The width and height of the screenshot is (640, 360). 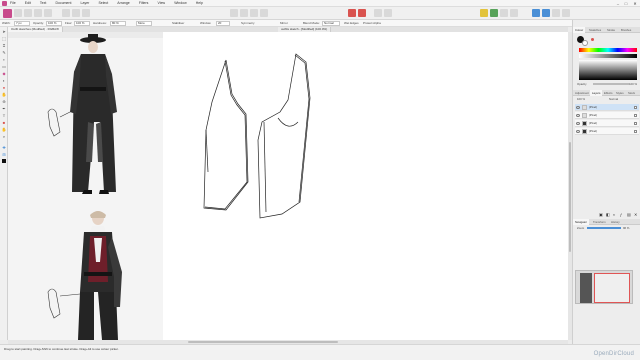 I want to click on tab-styles: Styles, so click(x=620, y=93).